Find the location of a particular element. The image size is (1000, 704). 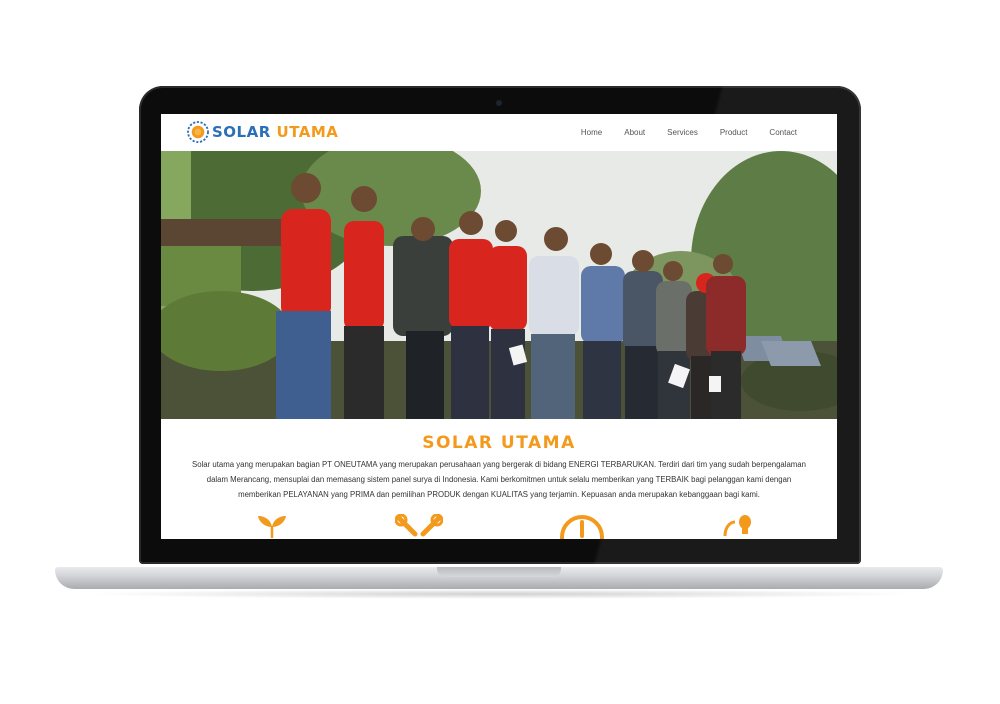

sun-logo-icon is located at coordinates (198, 132).